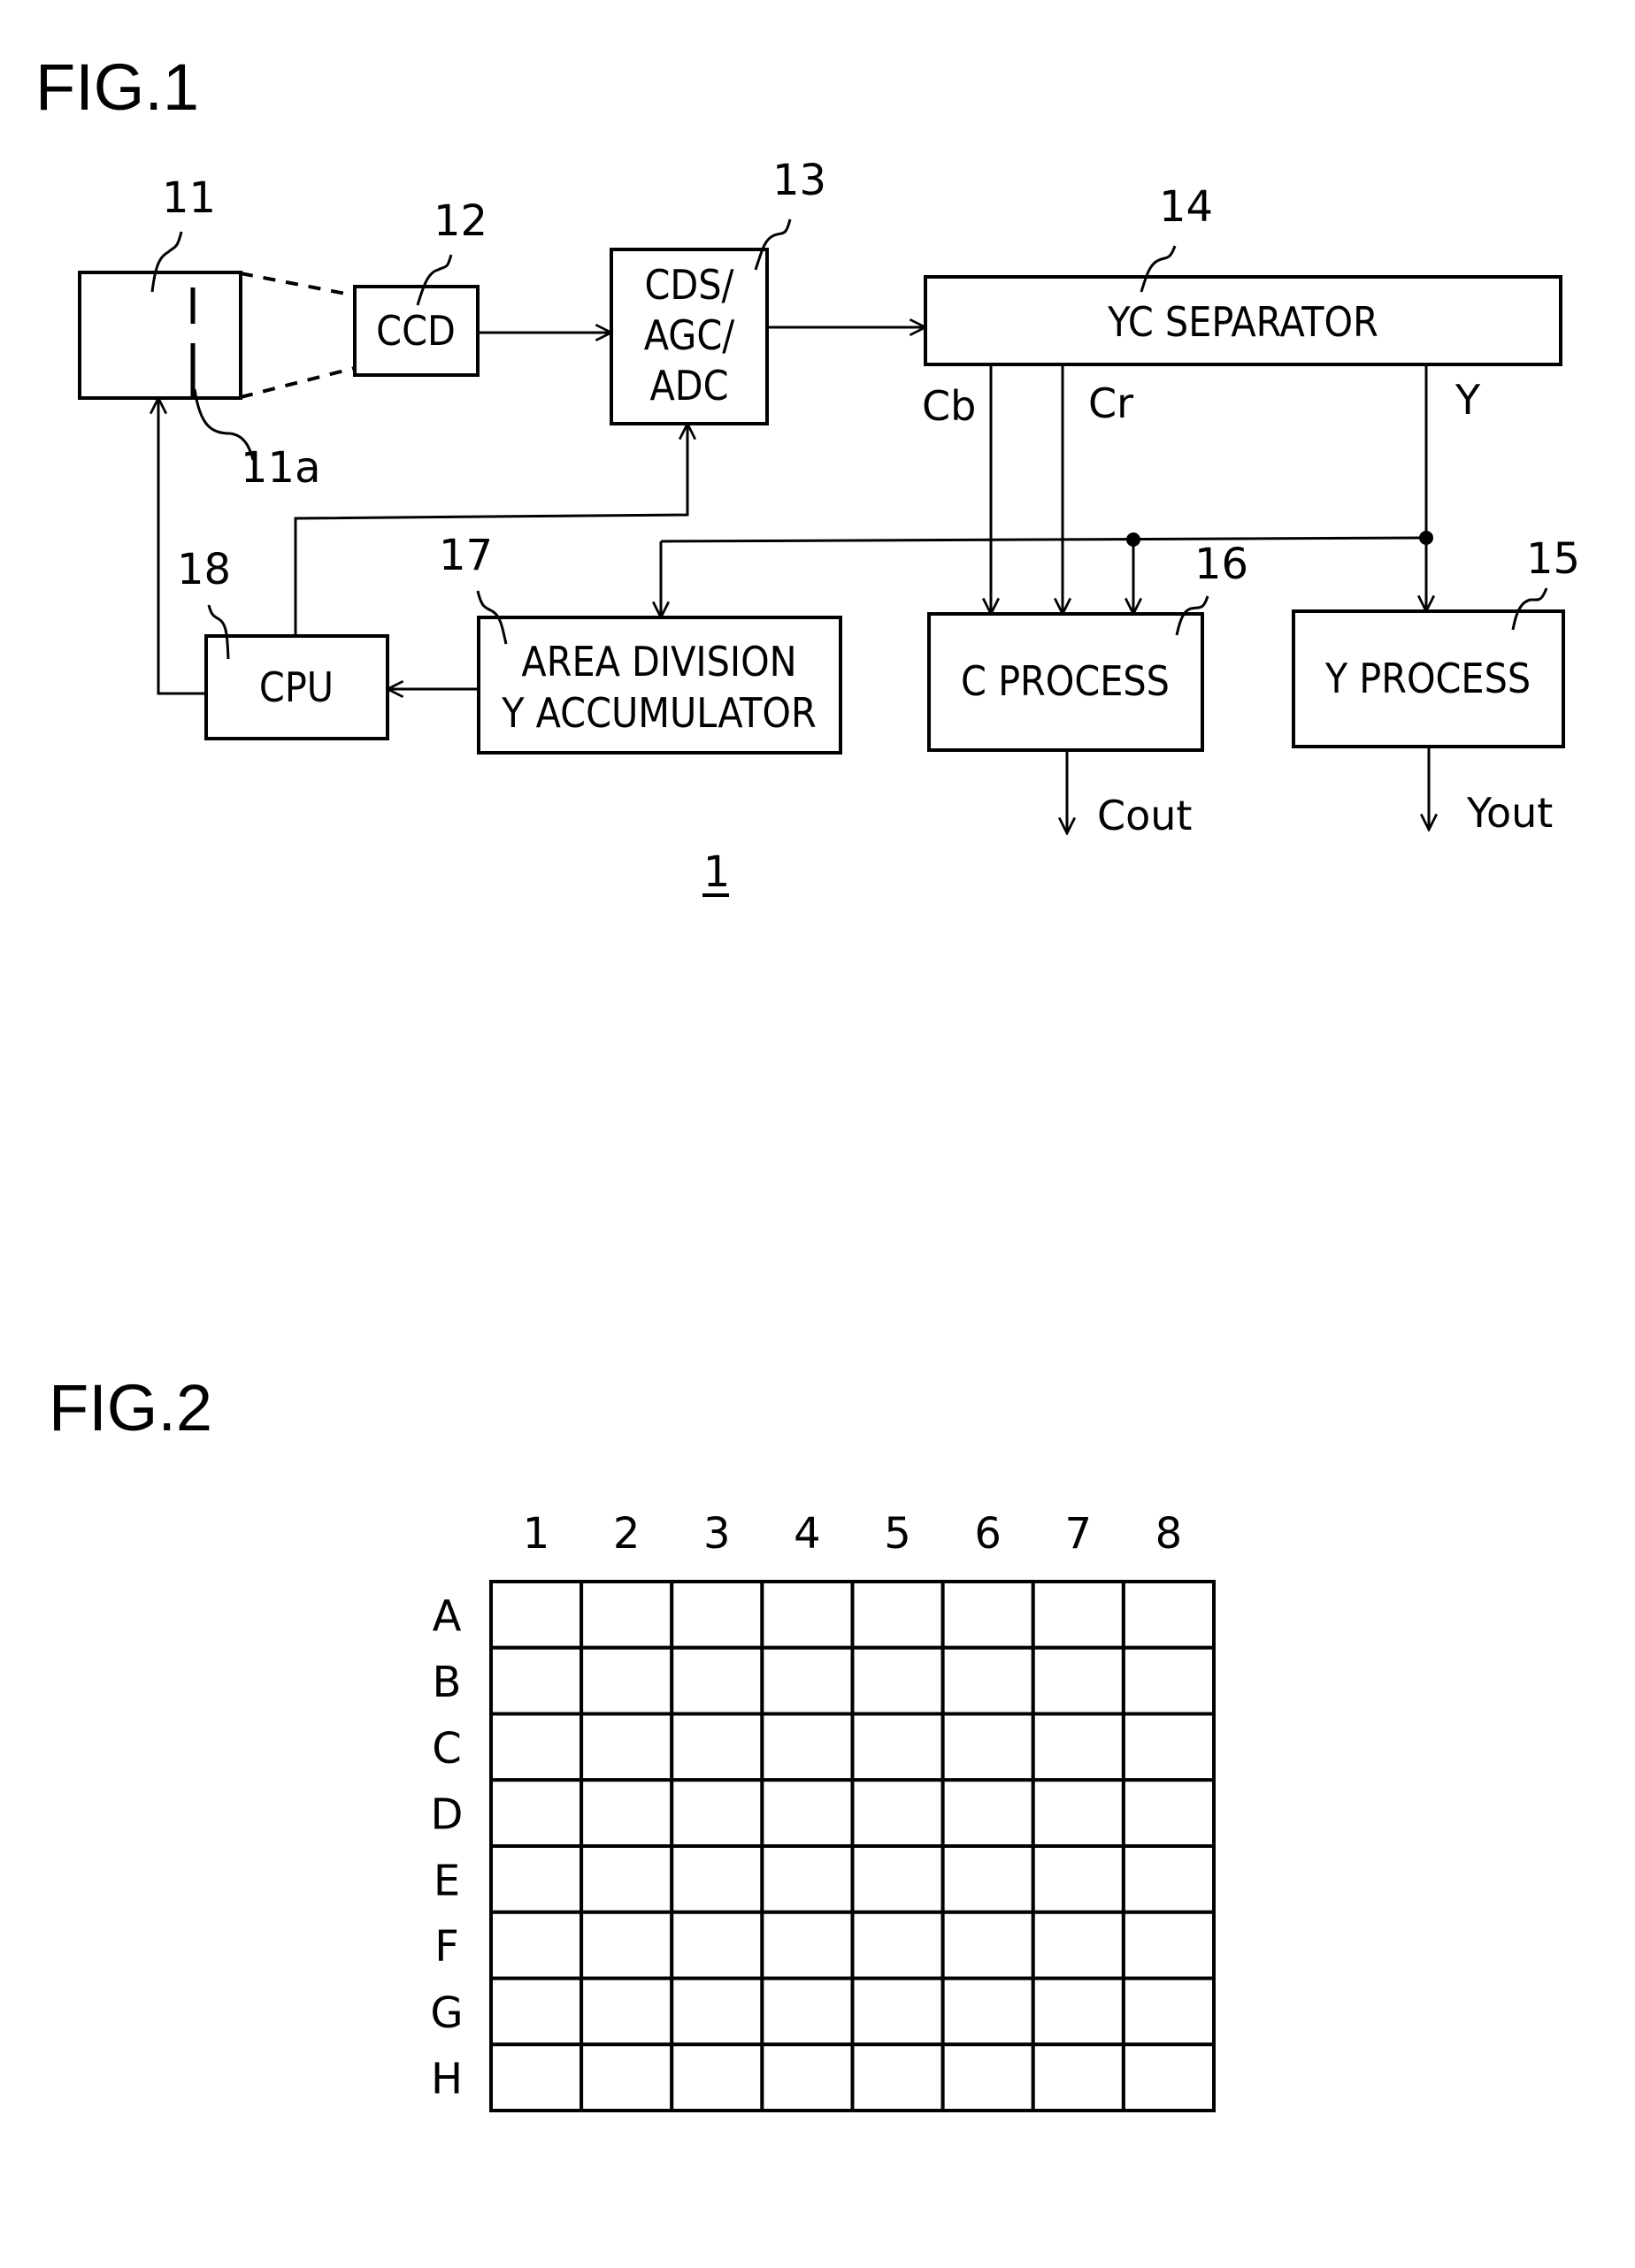 Image resolution: width=1635 pixels, height=2268 pixels. Describe the element at coordinates (807, 1813) in the screenshot. I see `grid-cell-D4` at that location.